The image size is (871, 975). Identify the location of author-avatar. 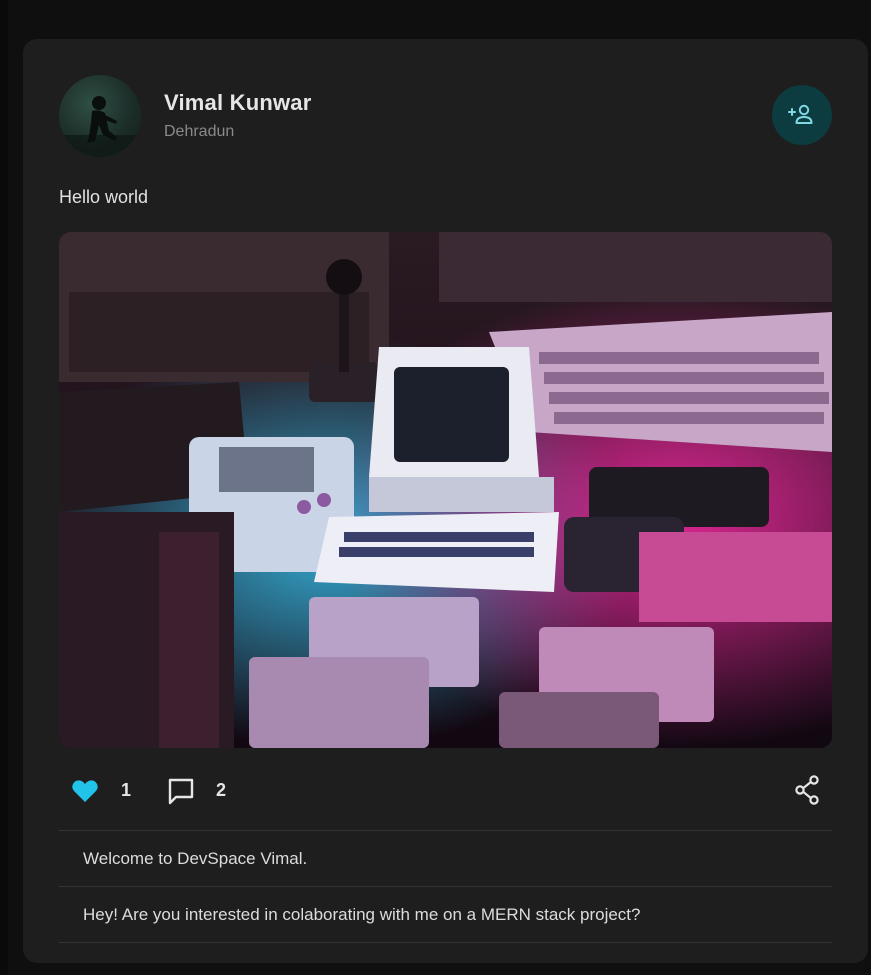
(100, 116).